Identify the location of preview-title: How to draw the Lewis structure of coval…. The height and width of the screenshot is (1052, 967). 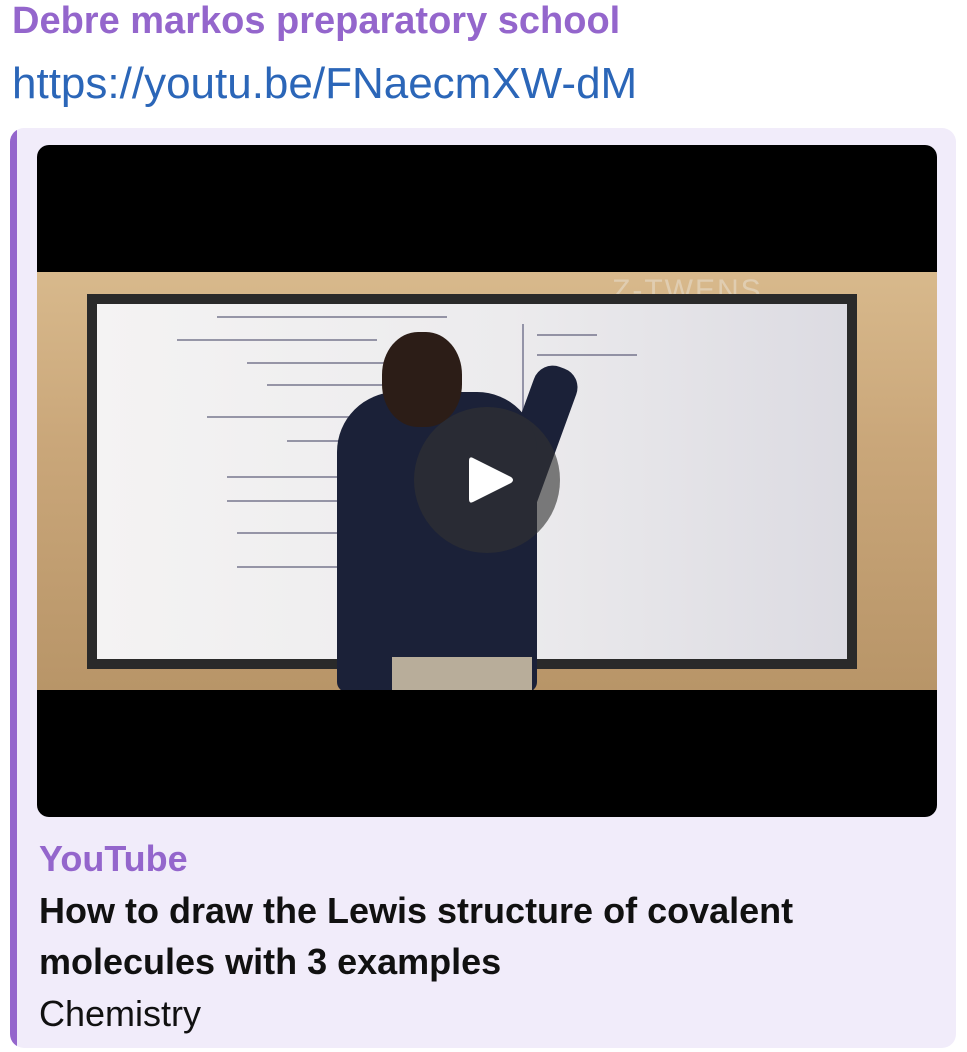
(416, 936).